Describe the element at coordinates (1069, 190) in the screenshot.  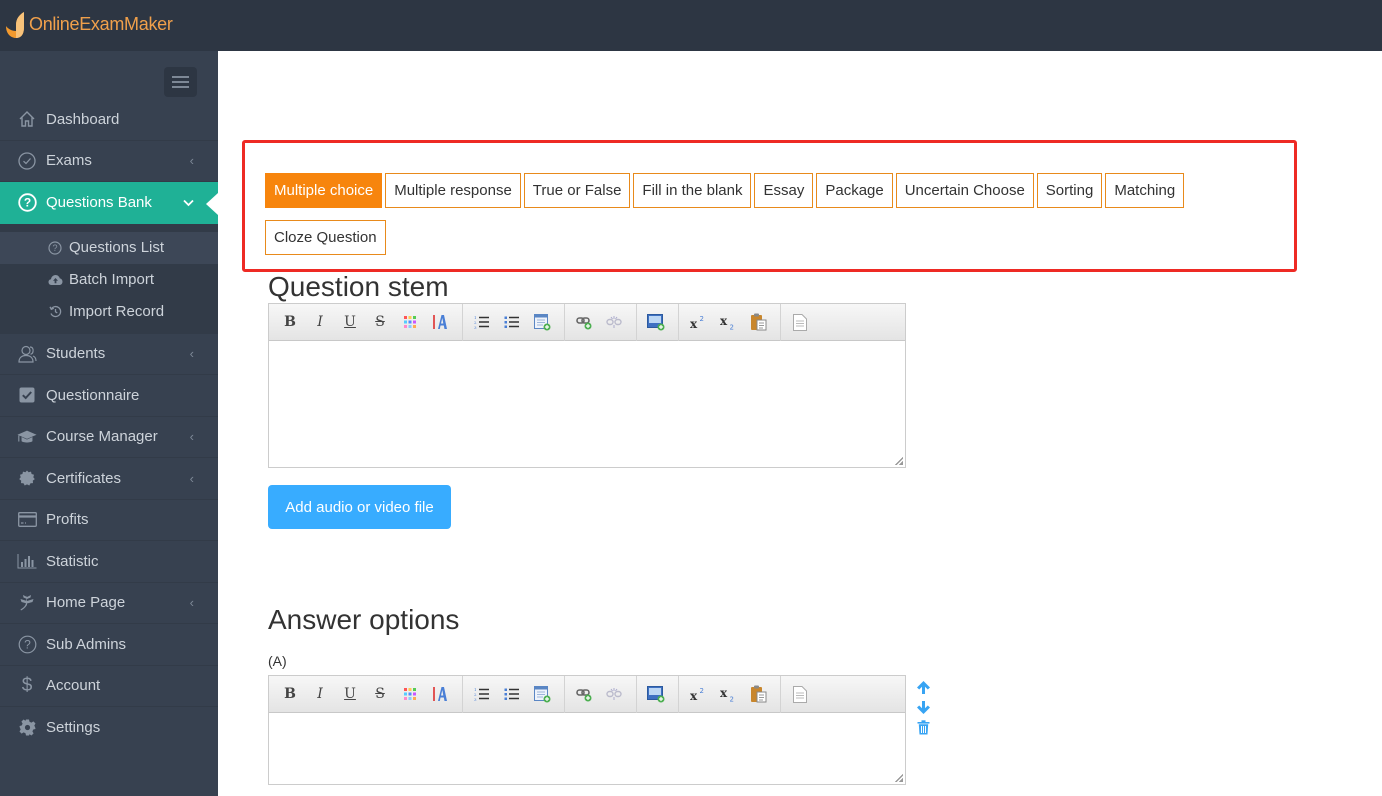
I see `type-sorting-button: Sorting` at that location.